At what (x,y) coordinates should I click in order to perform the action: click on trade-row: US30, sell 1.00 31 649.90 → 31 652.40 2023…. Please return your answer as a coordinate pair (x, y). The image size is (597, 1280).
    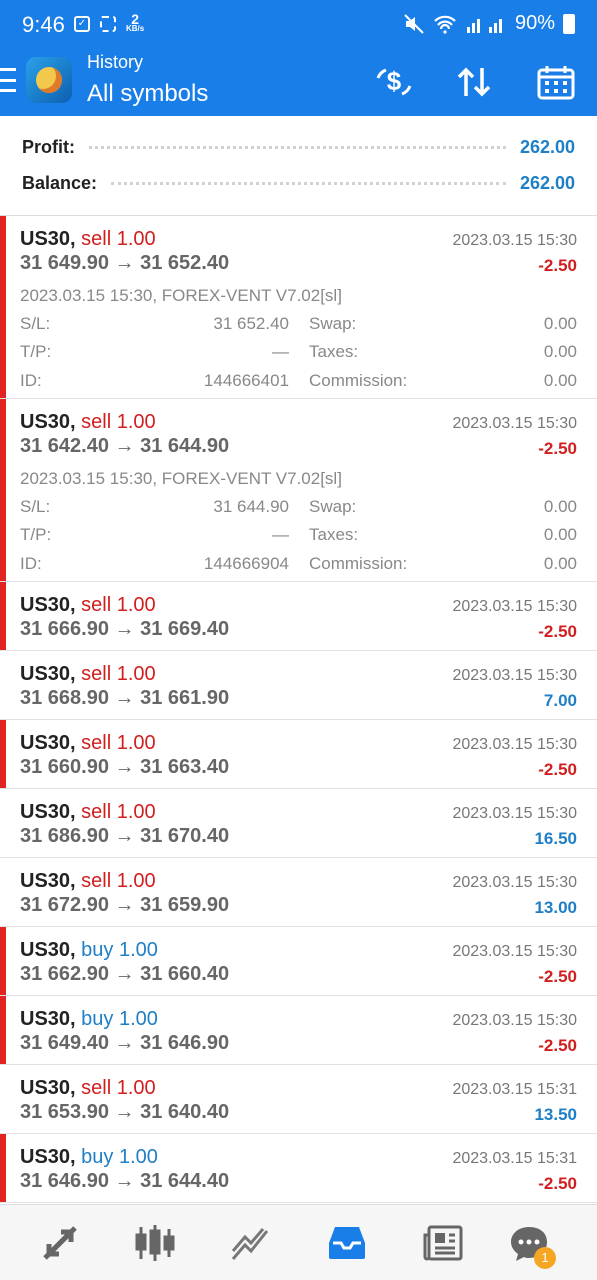
    Looking at the image, I should click on (298, 307).